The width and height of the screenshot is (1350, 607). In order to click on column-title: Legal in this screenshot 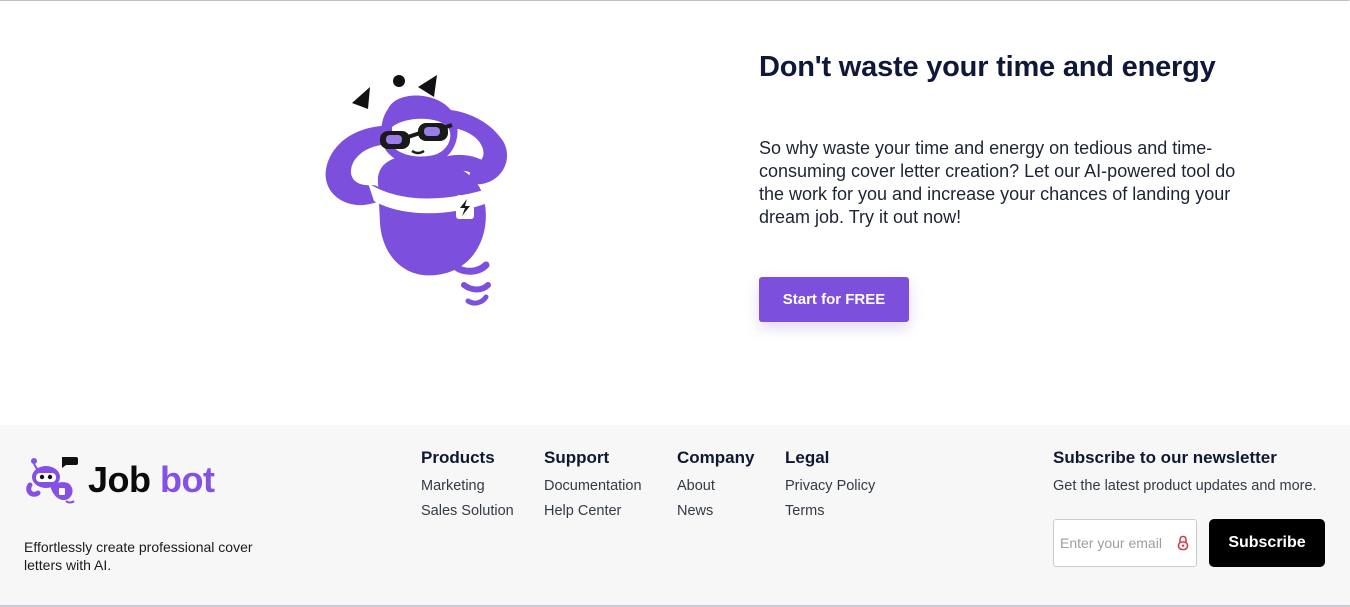, I will do `click(807, 457)`.